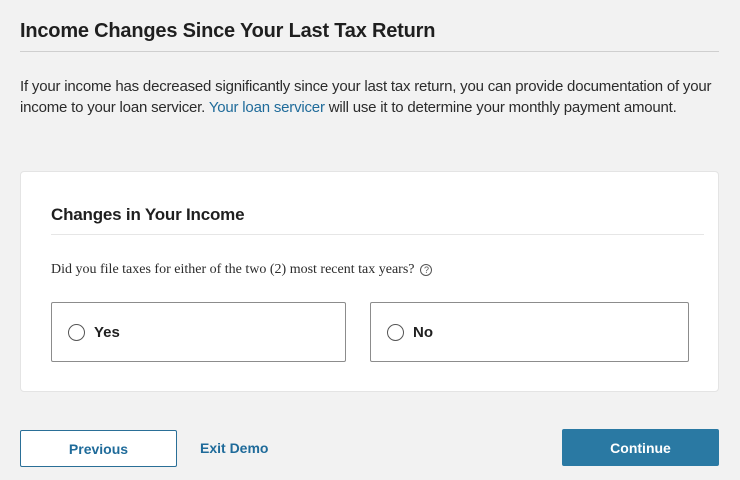 This screenshot has width=740, height=480. What do you see at coordinates (426, 270) in the screenshot?
I see `question-circle-icon: ?` at bounding box center [426, 270].